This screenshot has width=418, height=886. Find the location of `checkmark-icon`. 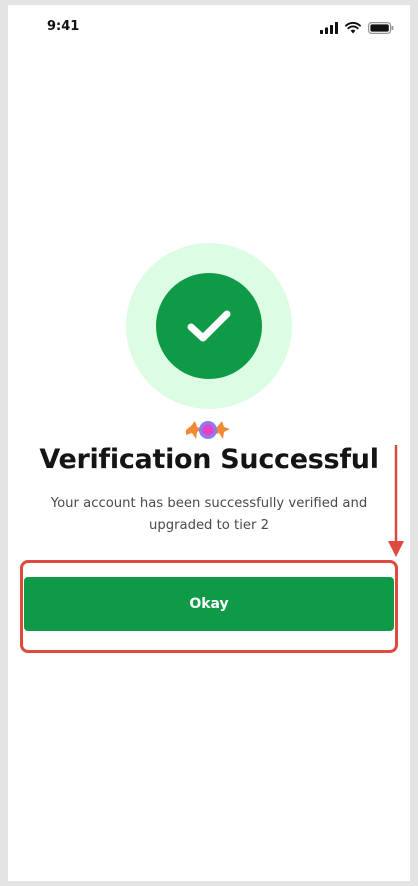

checkmark-icon is located at coordinates (209, 326).